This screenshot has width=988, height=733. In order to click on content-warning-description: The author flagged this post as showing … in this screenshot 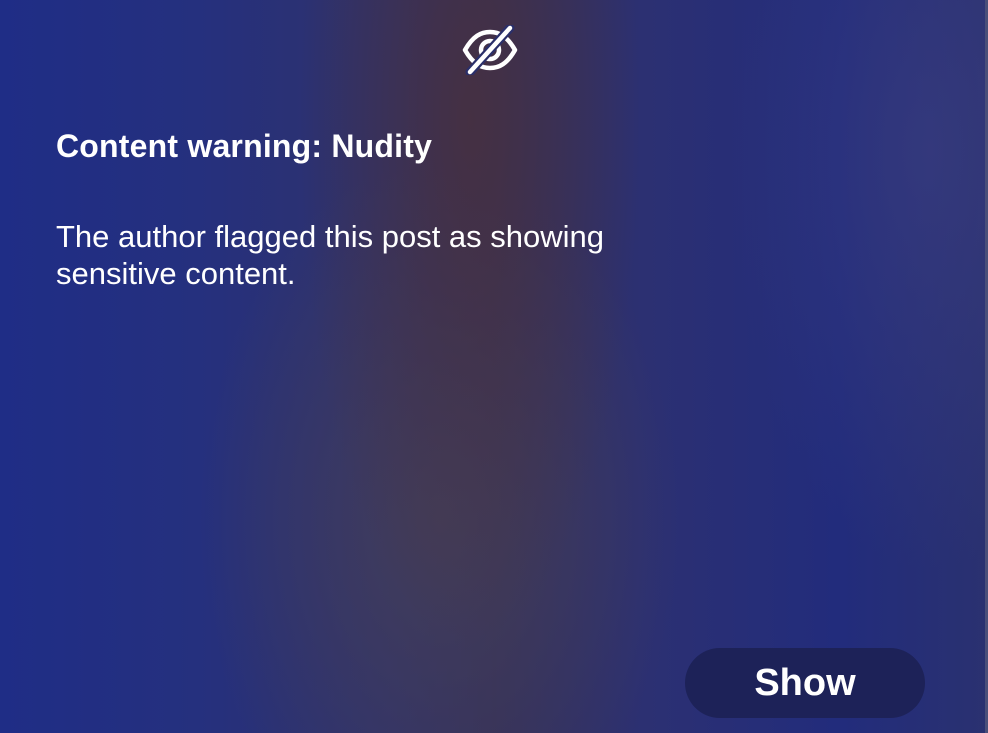, I will do `click(330, 255)`.